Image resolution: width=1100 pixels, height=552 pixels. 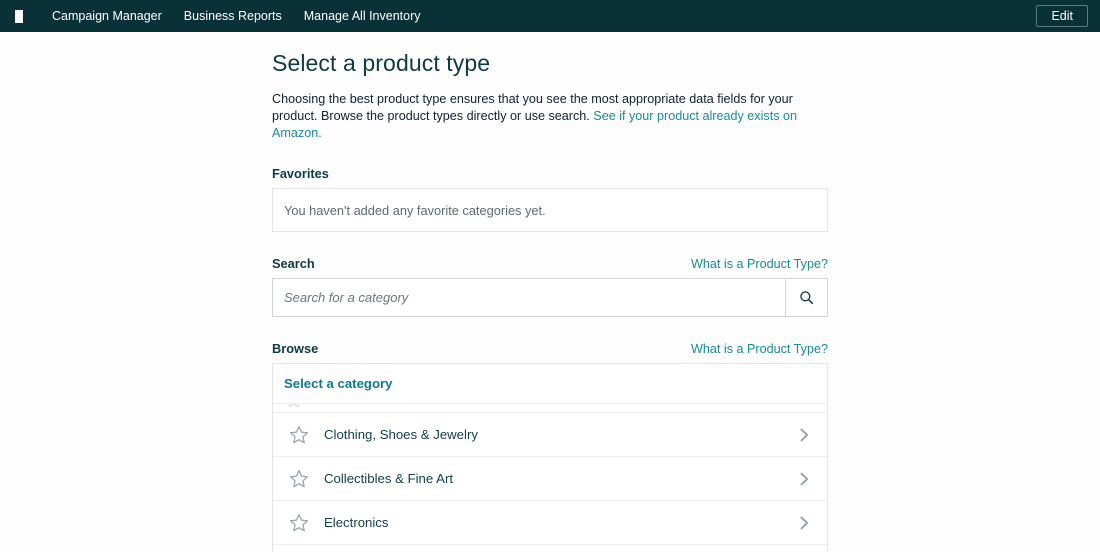 What do you see at coordinates (550, 548) in the screenshot?
I see `category-row-gift-cards: Gift Cards` at bounding box center [550, 548].